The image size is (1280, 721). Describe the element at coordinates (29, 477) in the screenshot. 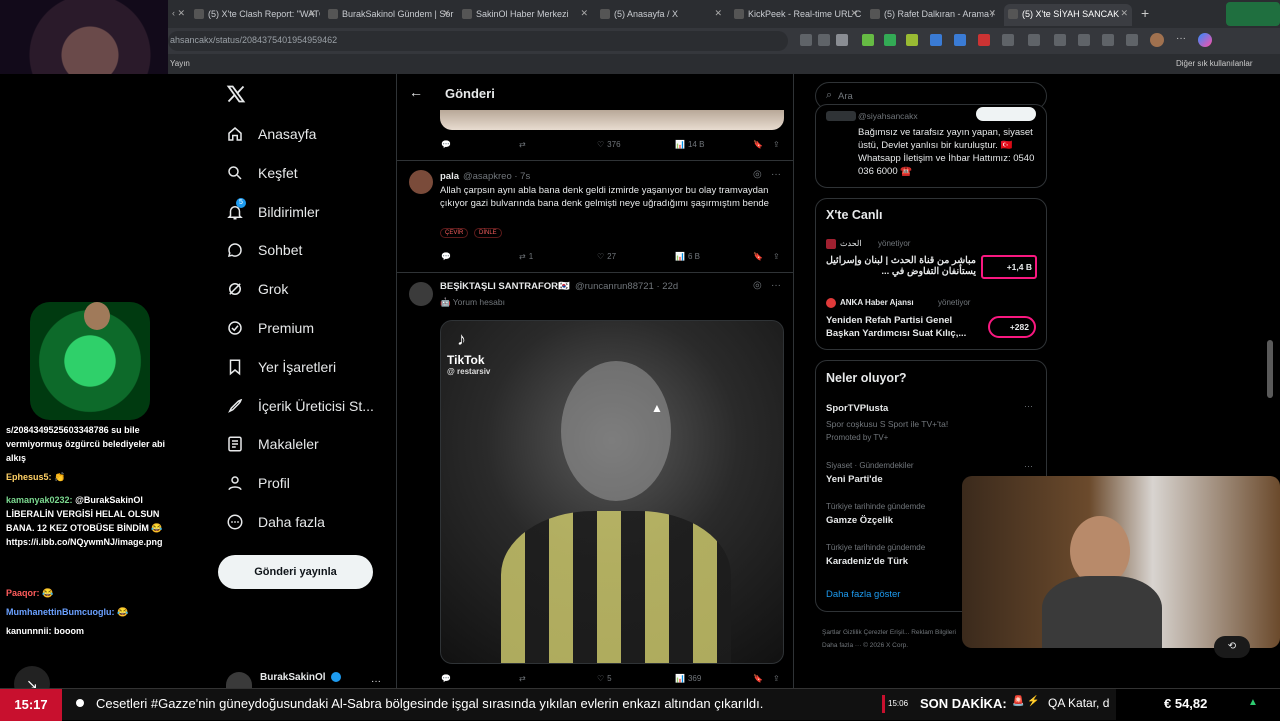

I see `chat-username: Ephesus5:` at that location.